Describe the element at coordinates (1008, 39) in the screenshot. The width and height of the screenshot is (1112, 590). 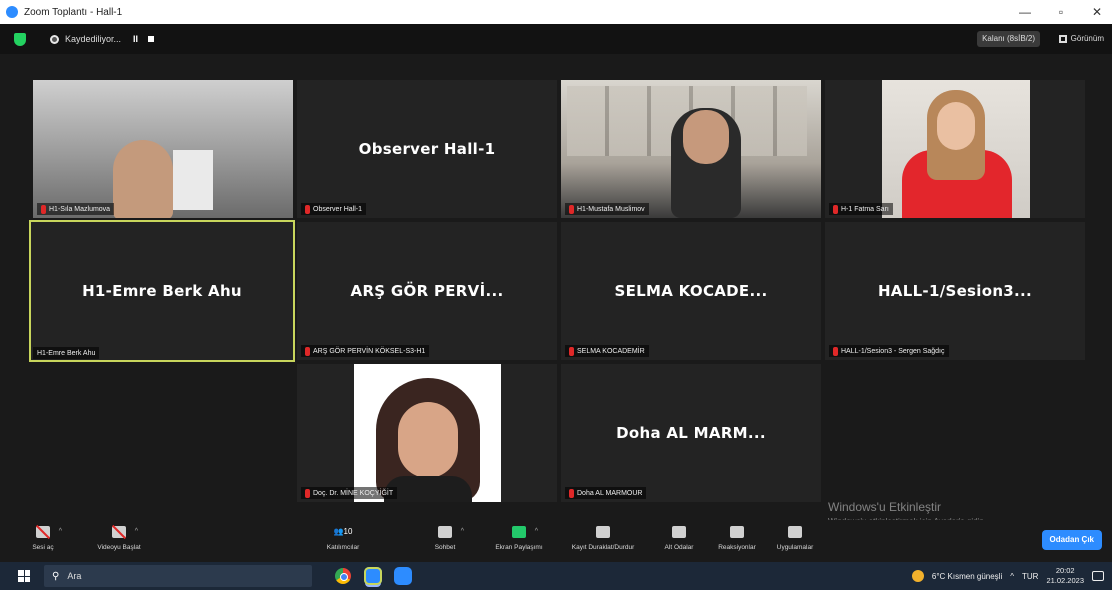
I see `exit-fullscreen-button: Kalanı (8sİB/2)` at that location.